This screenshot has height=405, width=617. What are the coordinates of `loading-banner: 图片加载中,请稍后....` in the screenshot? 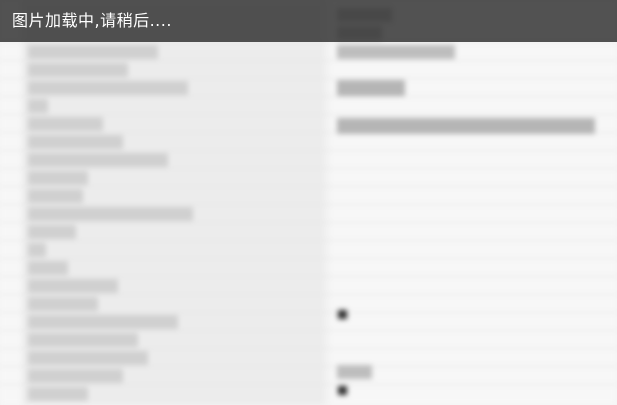 It's located at (308, 21).